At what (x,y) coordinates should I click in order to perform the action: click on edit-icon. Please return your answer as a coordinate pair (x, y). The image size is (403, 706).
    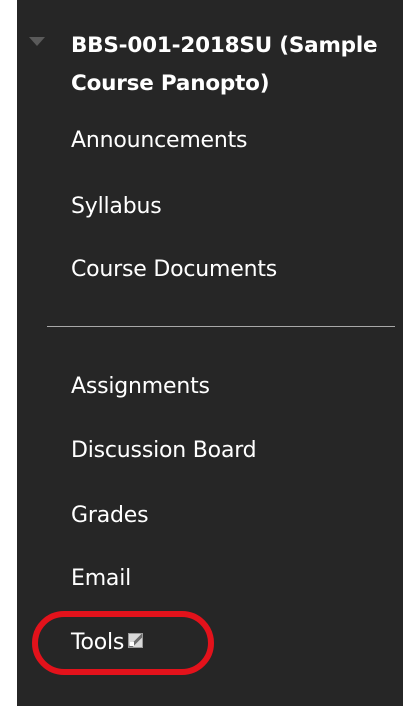
    Looking at the image, I should click on (136, 640).